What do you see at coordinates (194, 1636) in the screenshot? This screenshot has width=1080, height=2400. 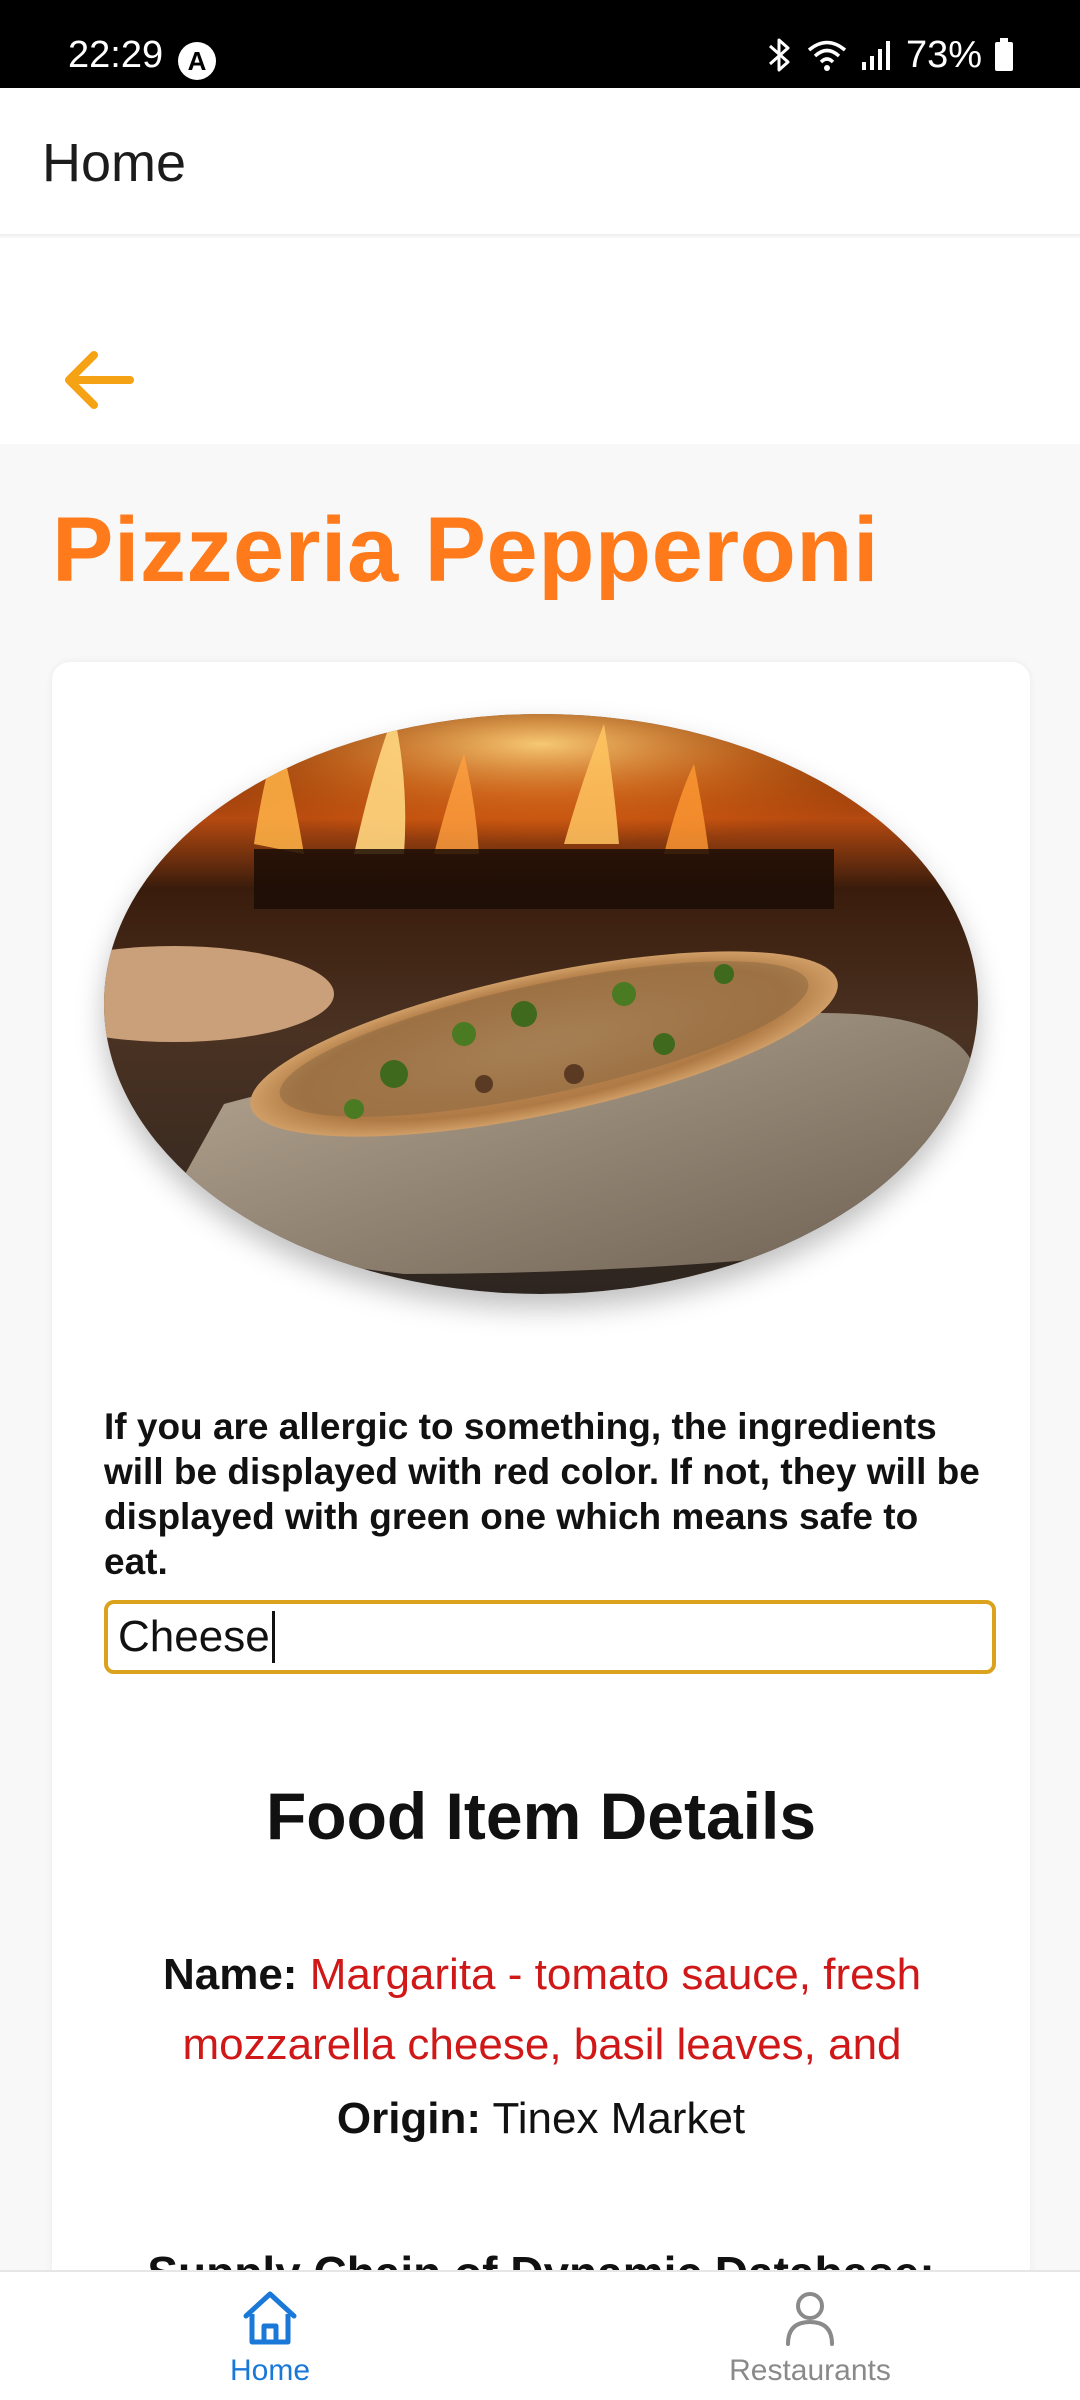 I see `allergen-input-value: Cheese` at bounding box center [194, 1636].